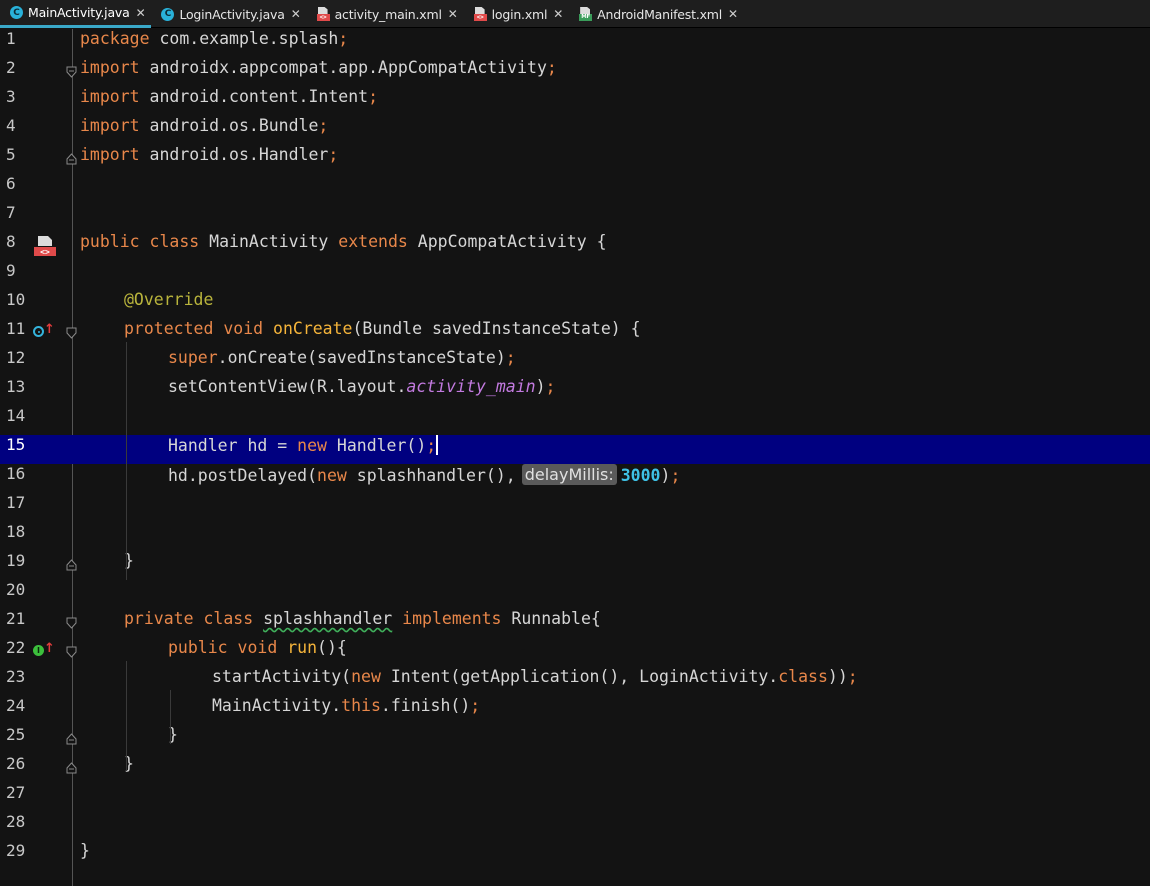 Image resolution: width=1150 pixels, height=886 pixels. Describe the element at coordinates (437, 445) in the screenshot. I see `text-caret` at that location.